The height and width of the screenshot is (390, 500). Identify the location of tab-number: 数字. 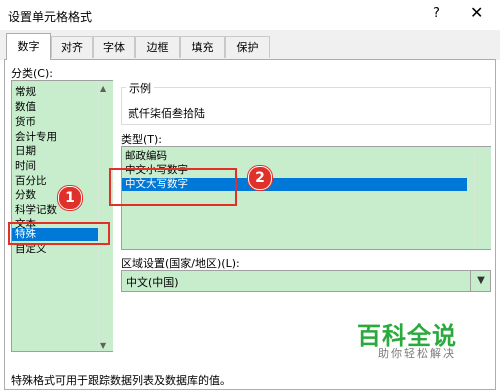
(28, 46).